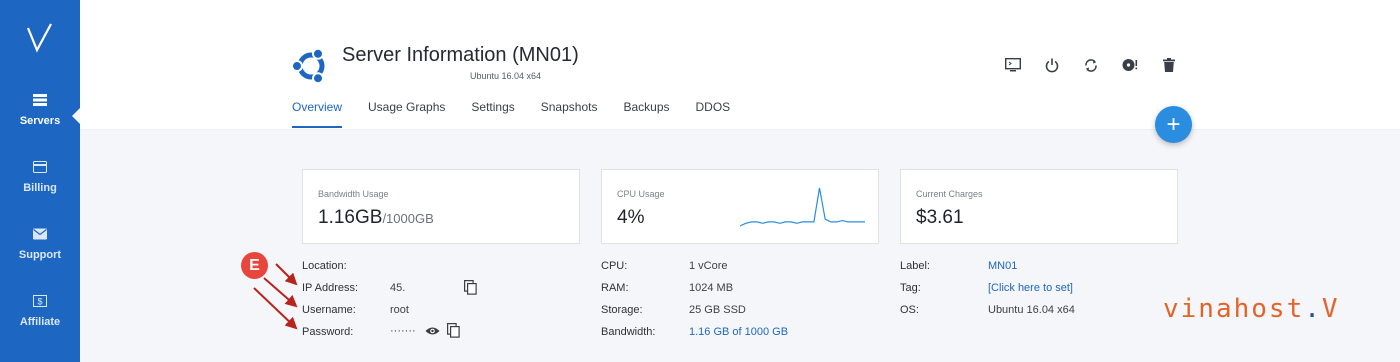 The height and width of the screenshot is (362, 1400). What do you see at coordinates (40, 255) in the screenshot?
I see `sidebar-item-label: Support` at bounding box center [40, 255].